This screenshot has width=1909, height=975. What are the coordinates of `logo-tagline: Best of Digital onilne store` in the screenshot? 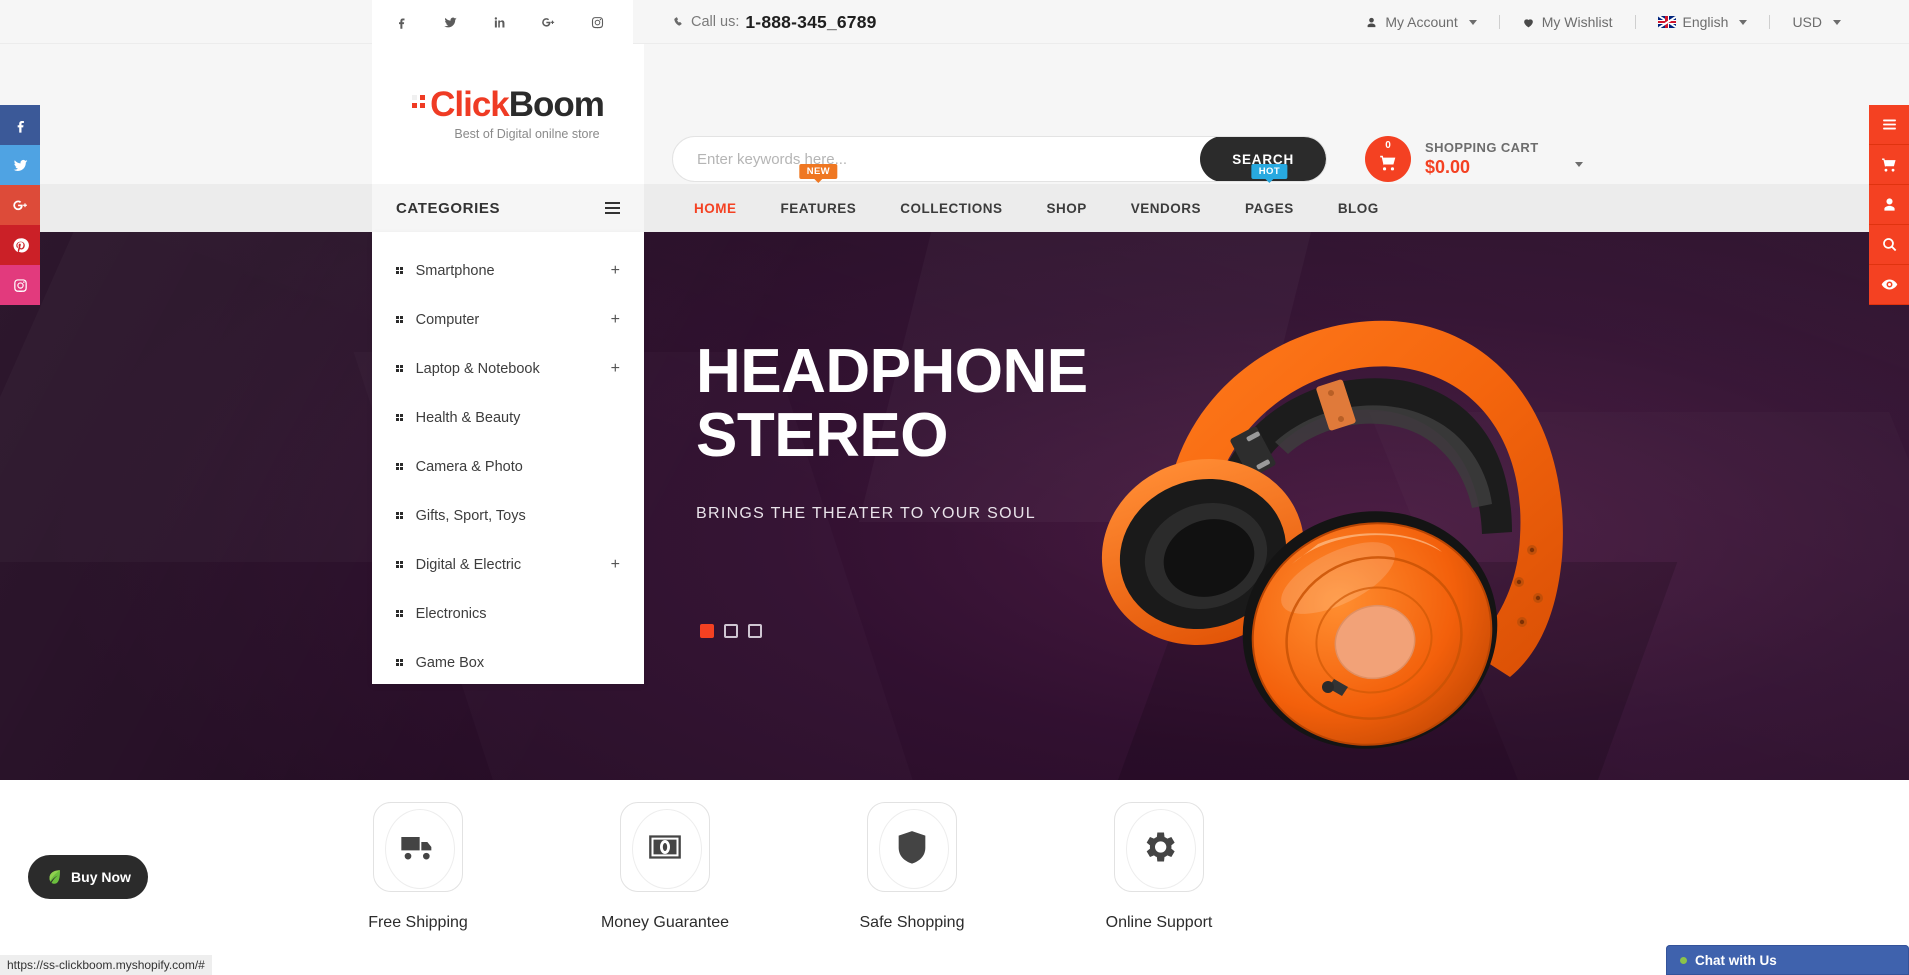 It's located at (527, 134).